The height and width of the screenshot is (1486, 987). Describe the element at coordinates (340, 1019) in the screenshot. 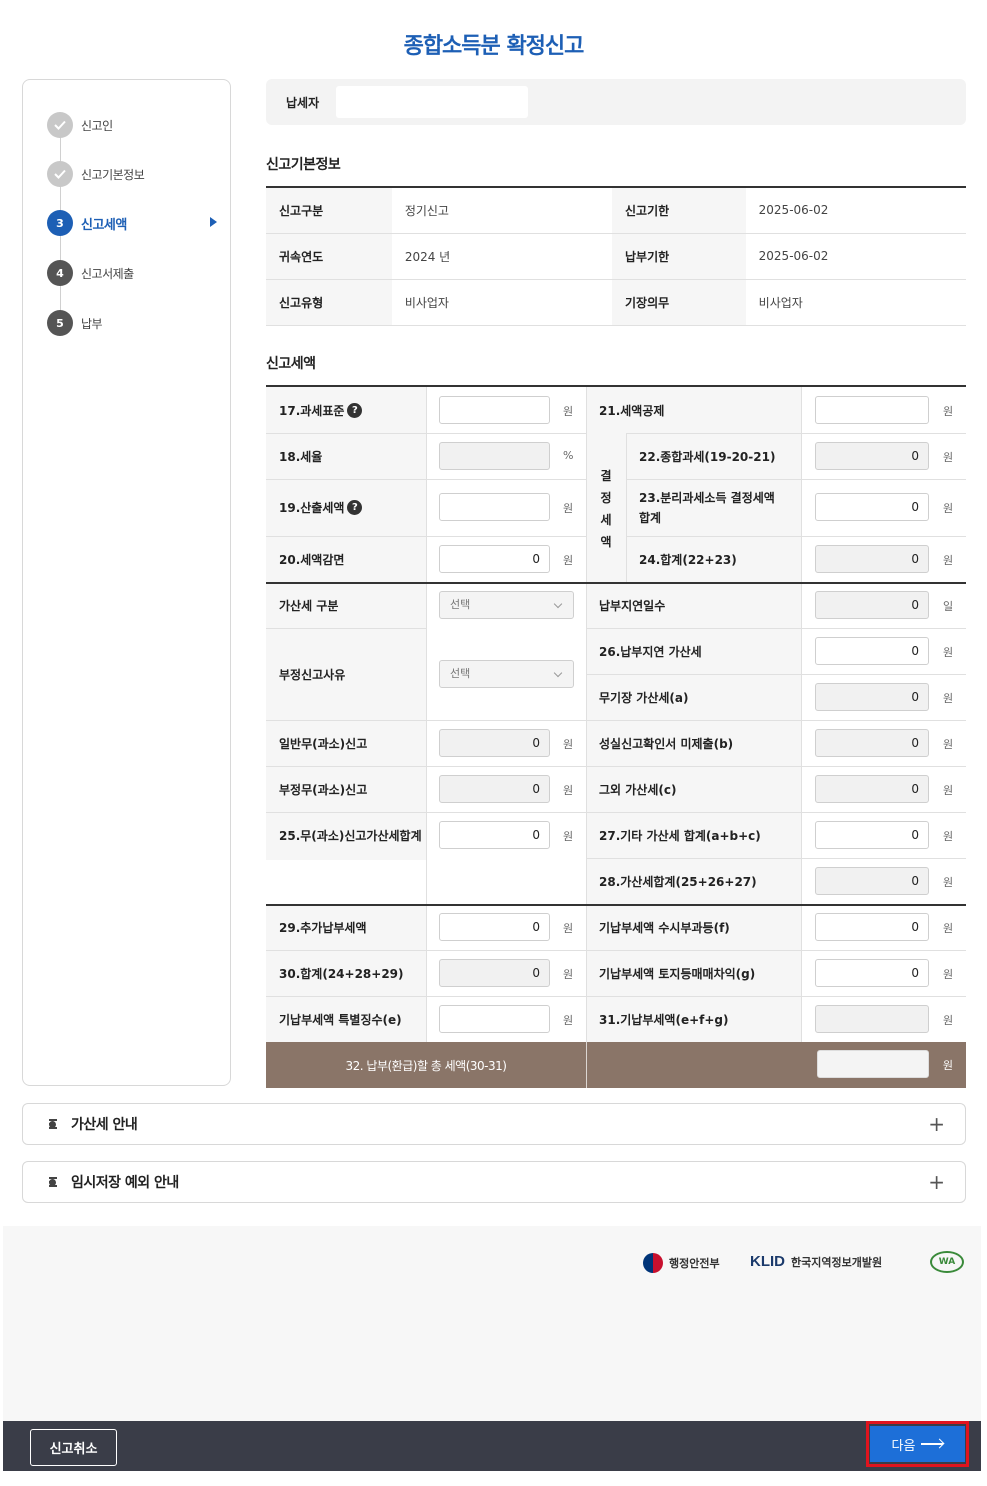

I see `fe-label: 기납부세액 특별징수(e)` at that location.